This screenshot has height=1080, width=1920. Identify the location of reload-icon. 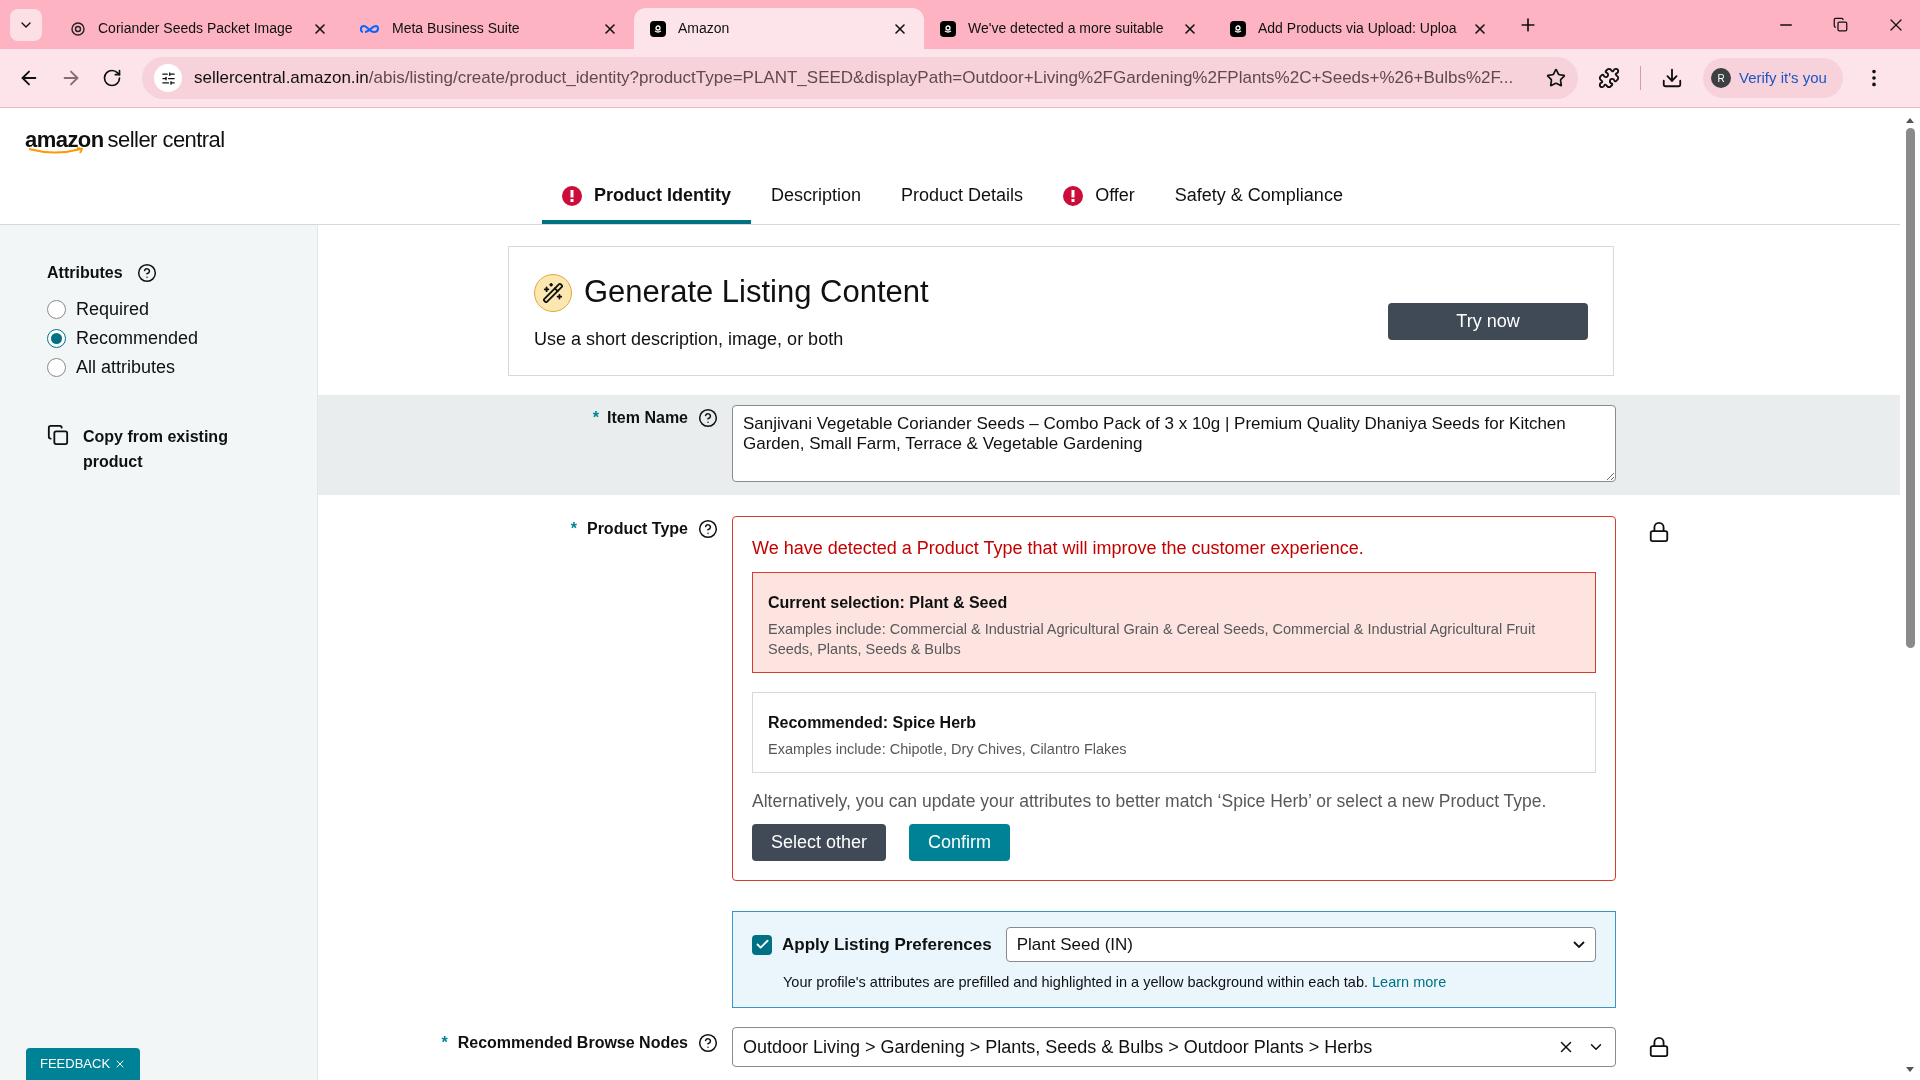
(112, 78).